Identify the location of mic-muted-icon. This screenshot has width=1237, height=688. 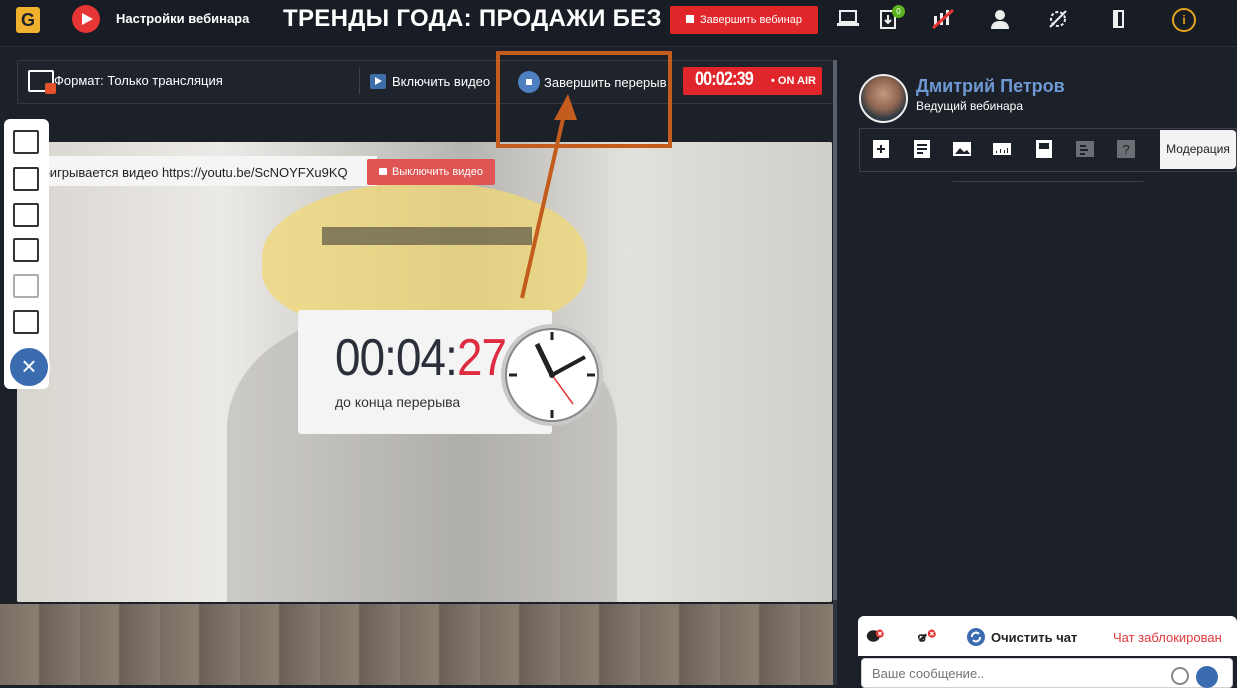
(943, 20).